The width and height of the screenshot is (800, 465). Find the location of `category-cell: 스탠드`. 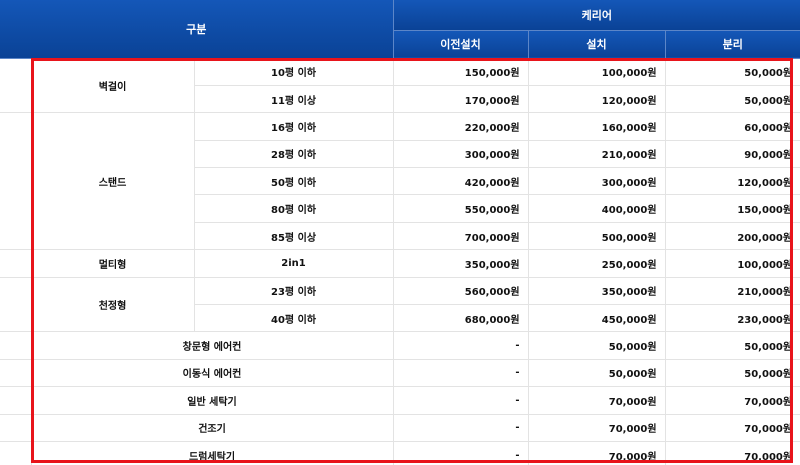

category-cell: 스탠드 is located at coordinates (113, 181).